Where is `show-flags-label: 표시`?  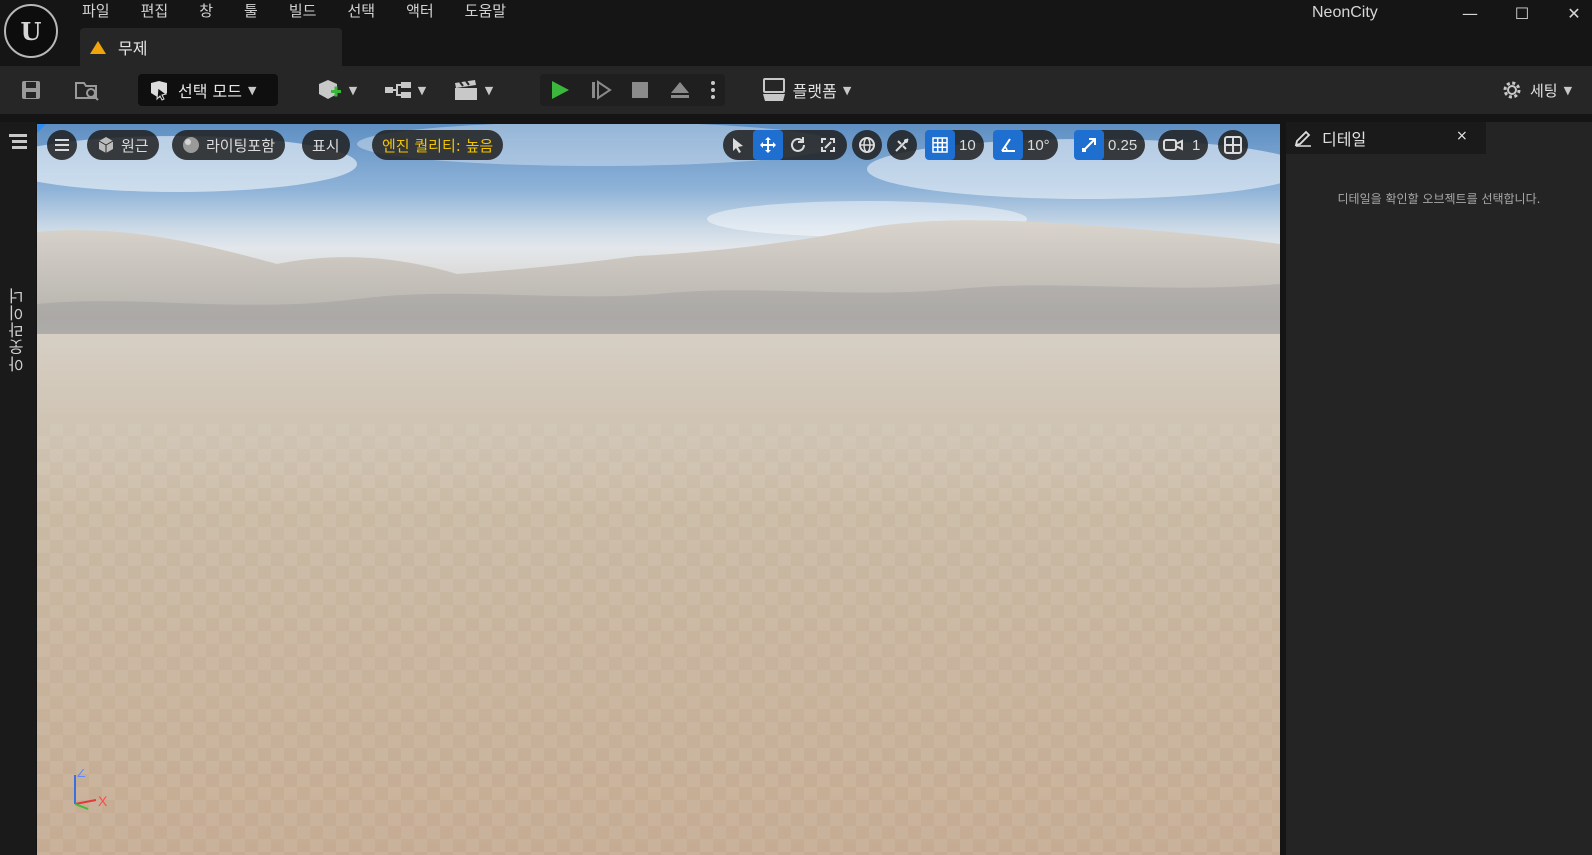 show-flags-label: 표시 is located at coordinates (326, 145).